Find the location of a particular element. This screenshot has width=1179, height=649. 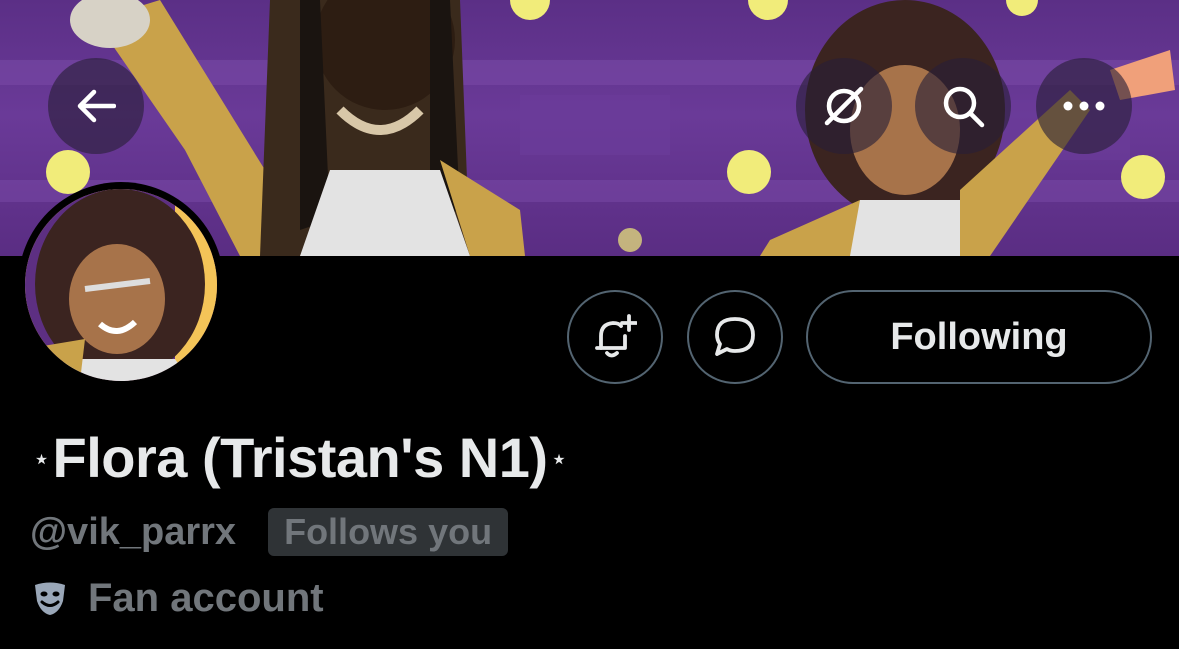

name-prefix-star: ⋆ is located at coordinates (41, 459).